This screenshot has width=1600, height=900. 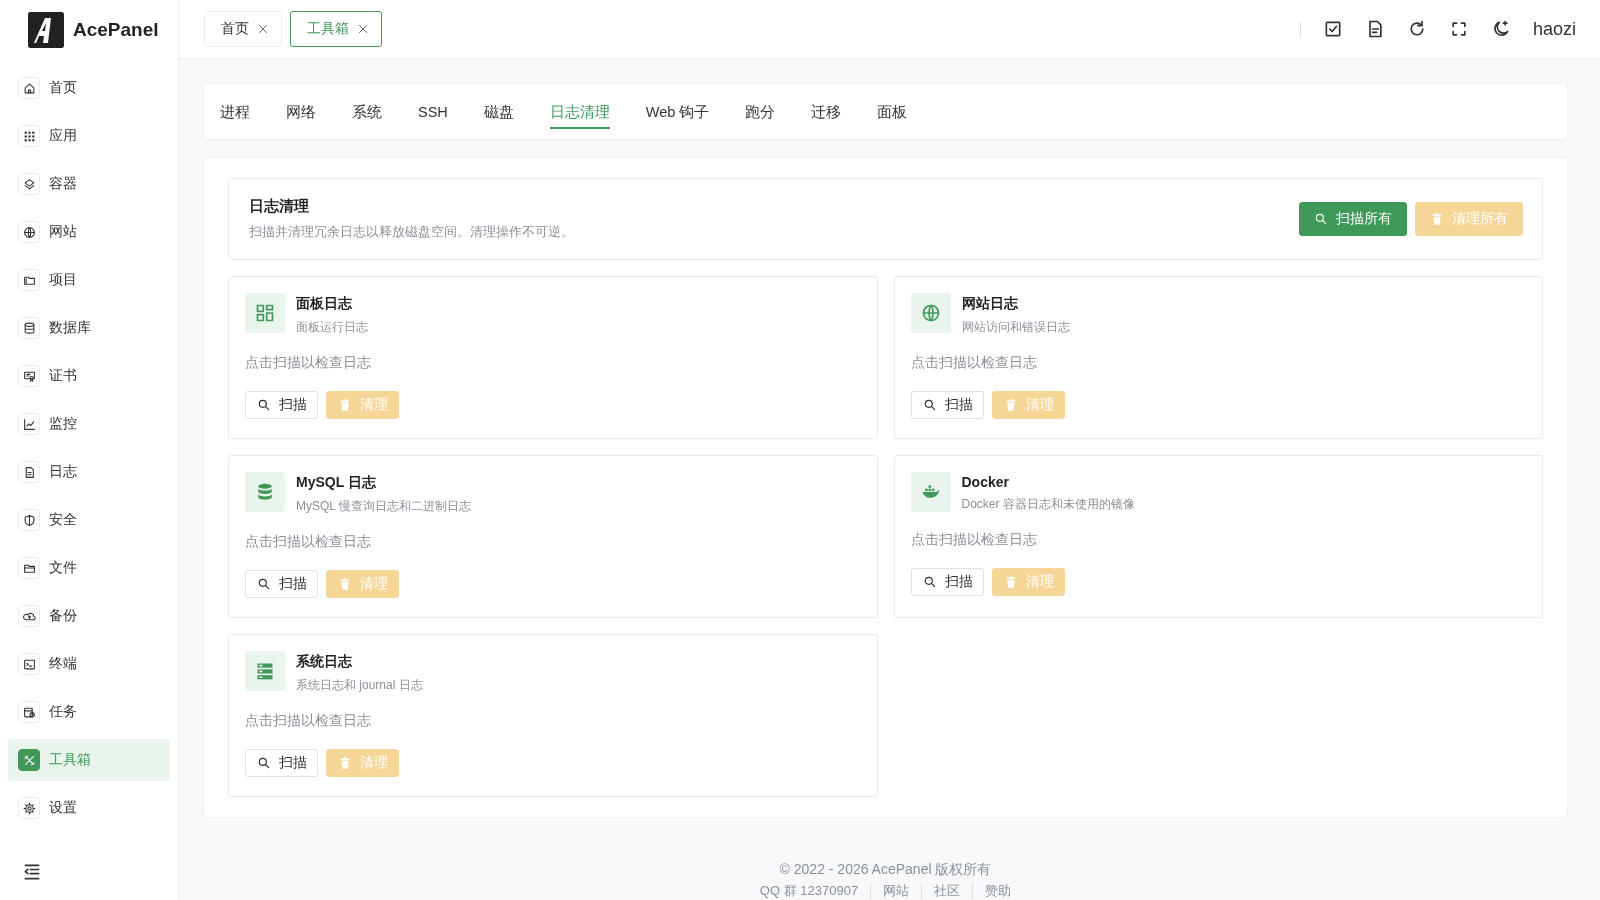 I want to click on tab: 面板, so click(x=892, y=112).